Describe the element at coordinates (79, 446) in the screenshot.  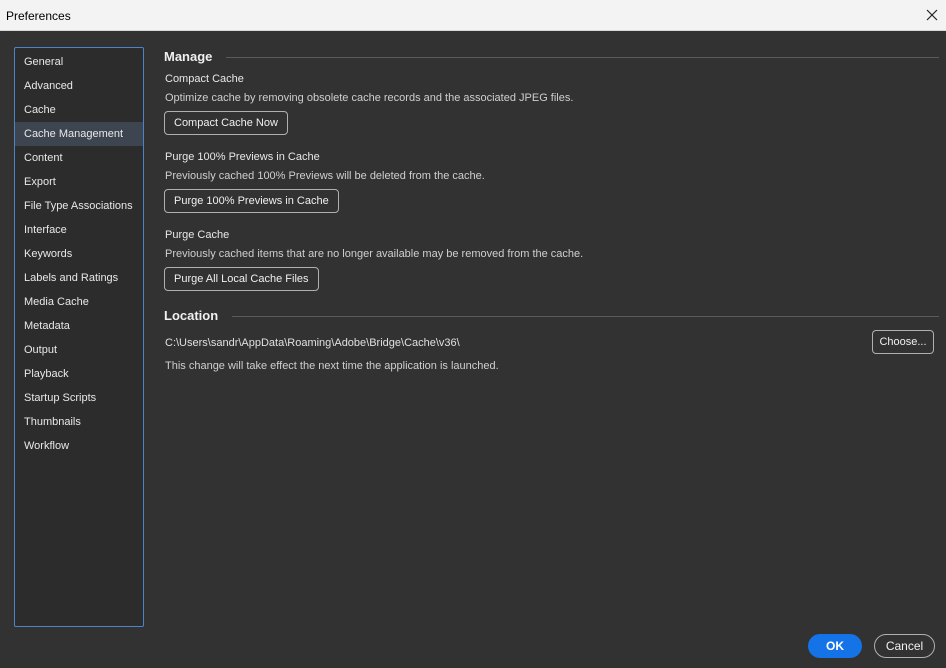
I see `sidebar-item-workflow: Workflow` at that location.